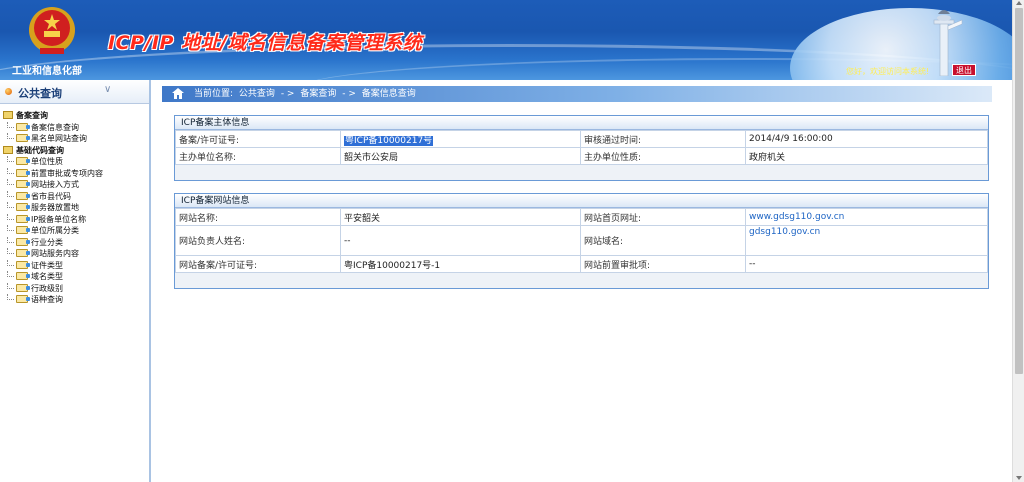  Describe the element at coordinates (577, 94) in the screenshot. I see `breadcrumb: 当前位置: 公共查询 - > 备案查询 - > 备案信息查询` at that location.